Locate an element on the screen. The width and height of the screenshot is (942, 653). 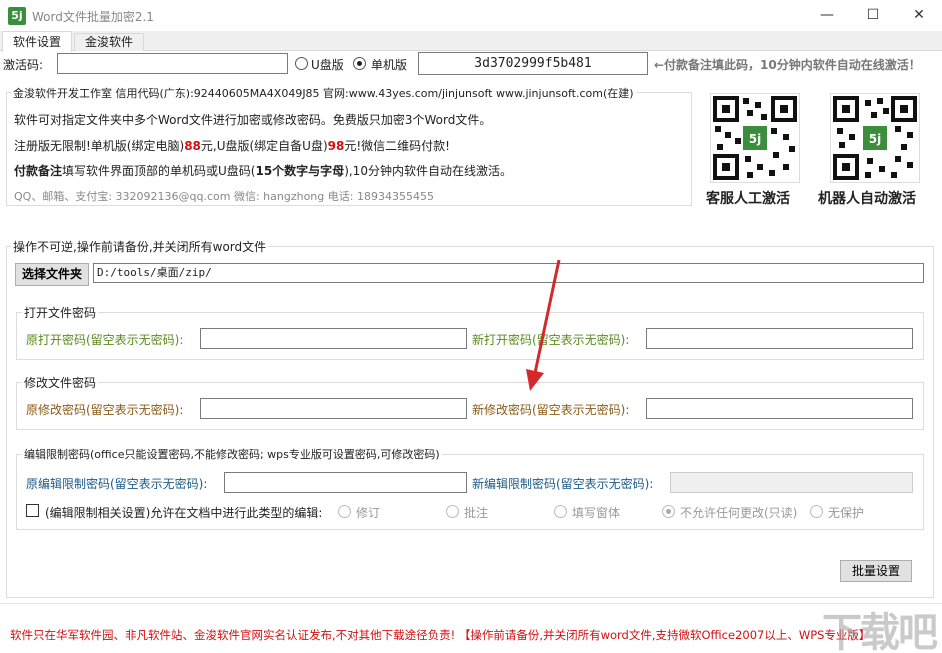
operations-group-title: 操作不可逆,操作前请备份,并关闭所有word文件 is located at coordinates (139, 246).